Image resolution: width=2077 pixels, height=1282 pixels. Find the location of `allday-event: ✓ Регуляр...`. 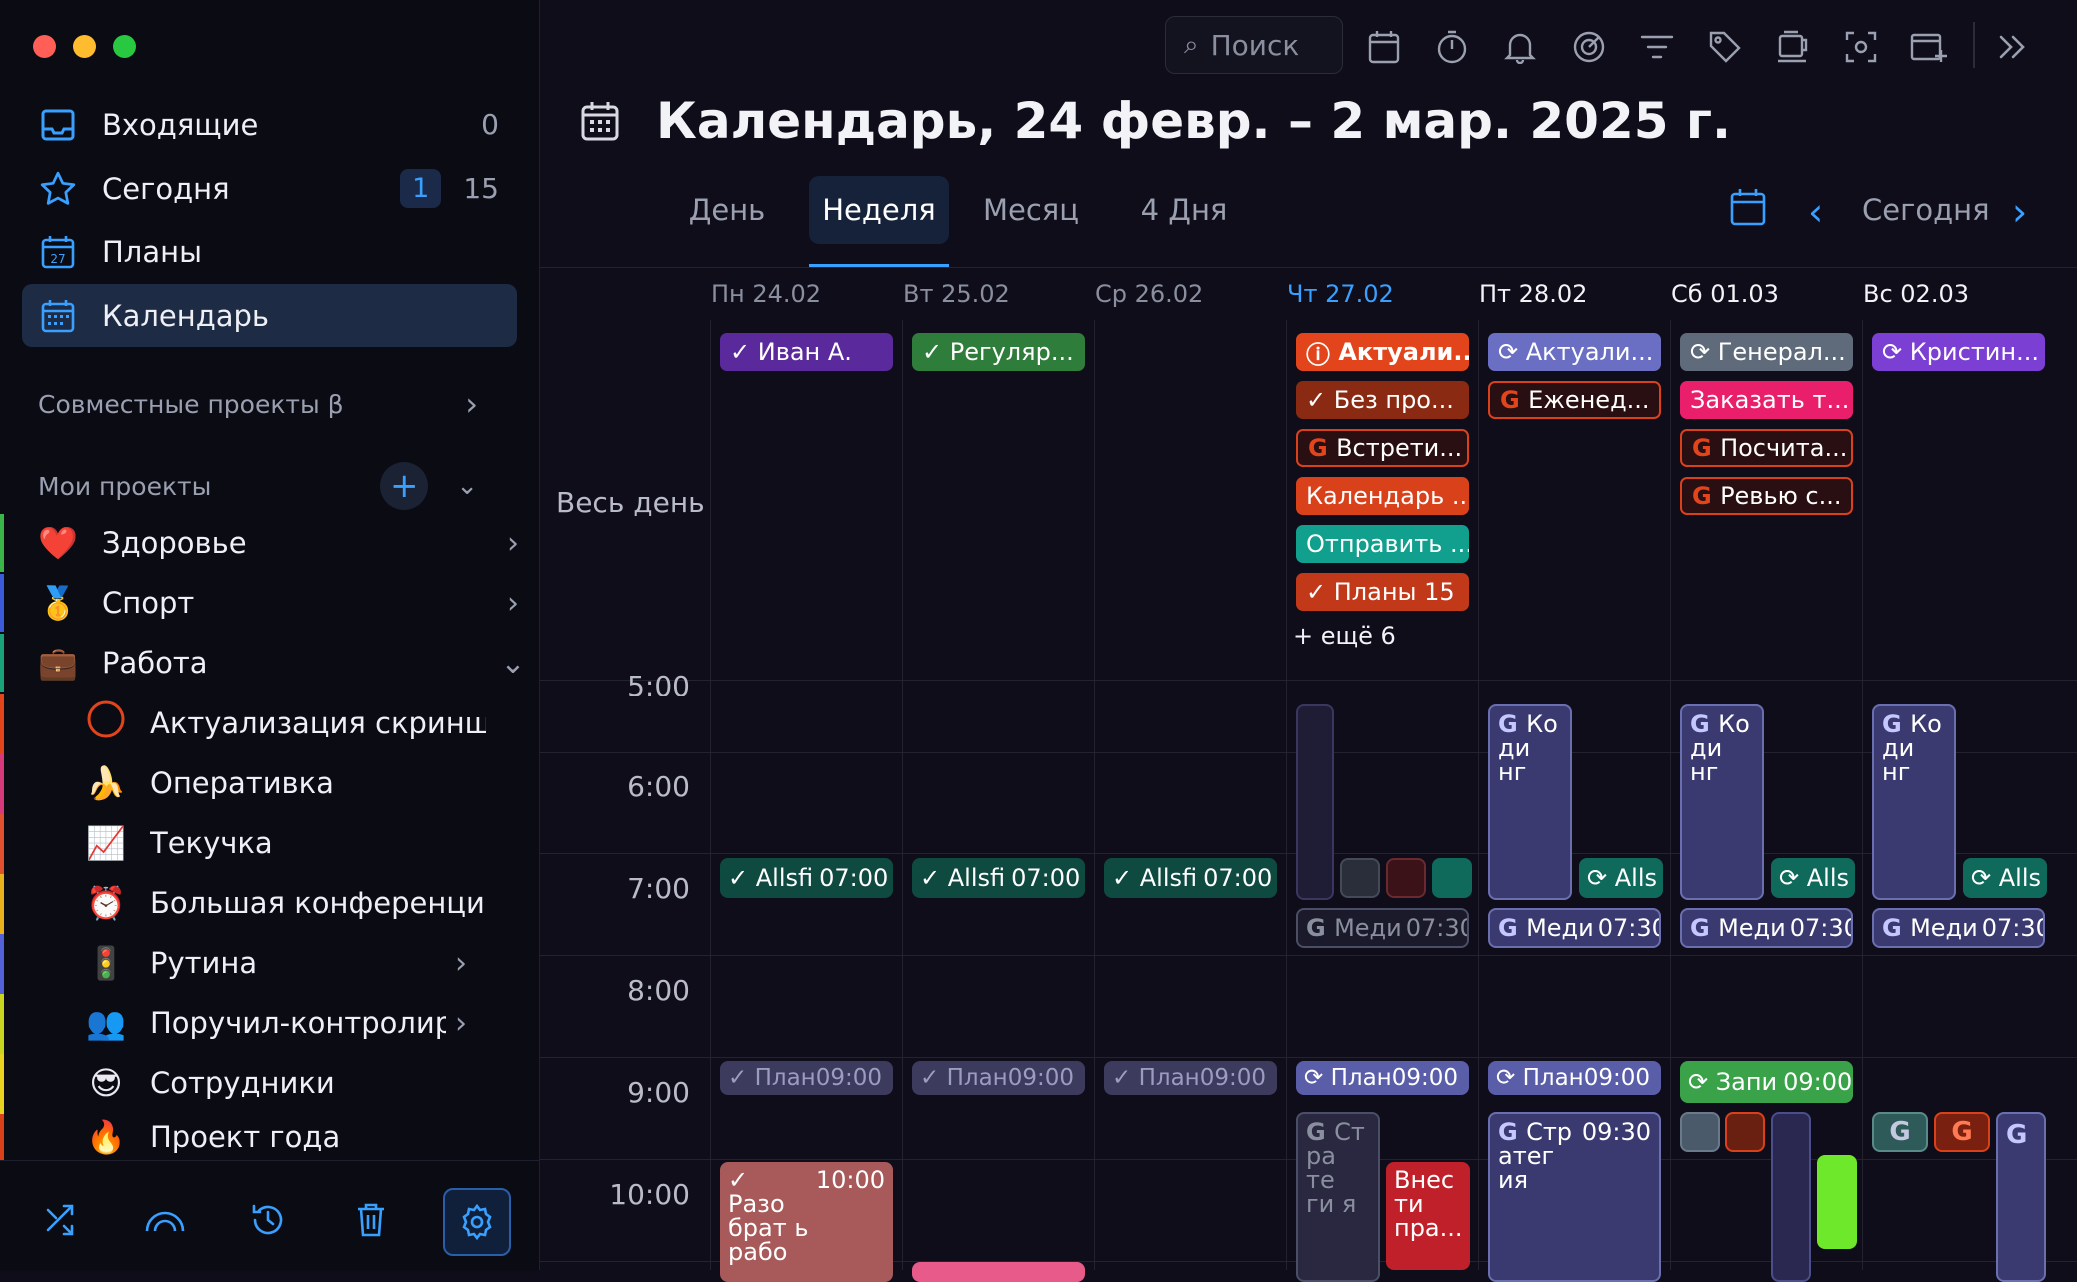

allday-event: ✓ Регуляр... is located at coordinates (998, 352).